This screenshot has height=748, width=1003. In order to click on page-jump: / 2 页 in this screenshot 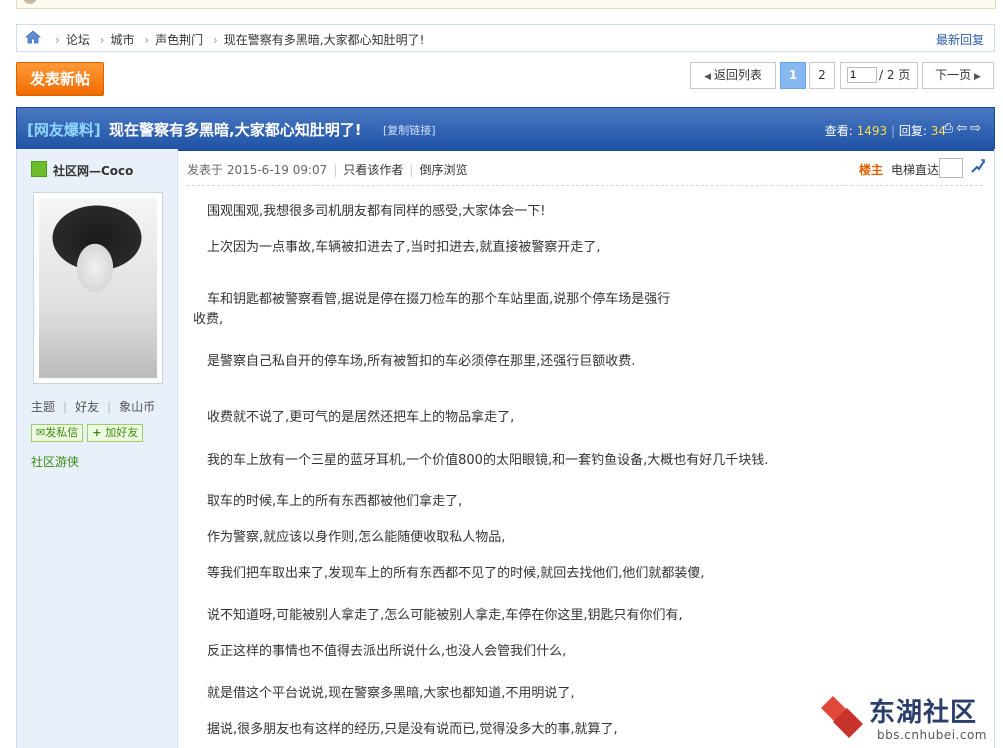, I will do `click(879, 75)`.